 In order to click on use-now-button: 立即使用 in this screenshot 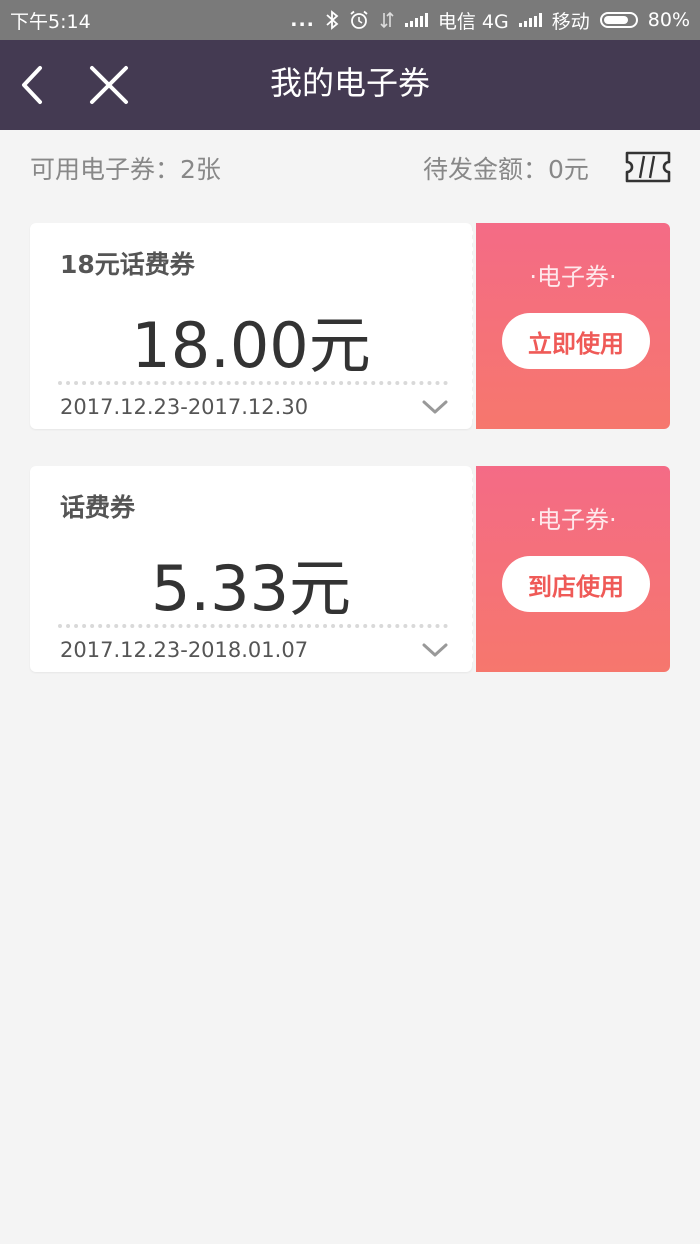, I will do `click(576, 341)`.